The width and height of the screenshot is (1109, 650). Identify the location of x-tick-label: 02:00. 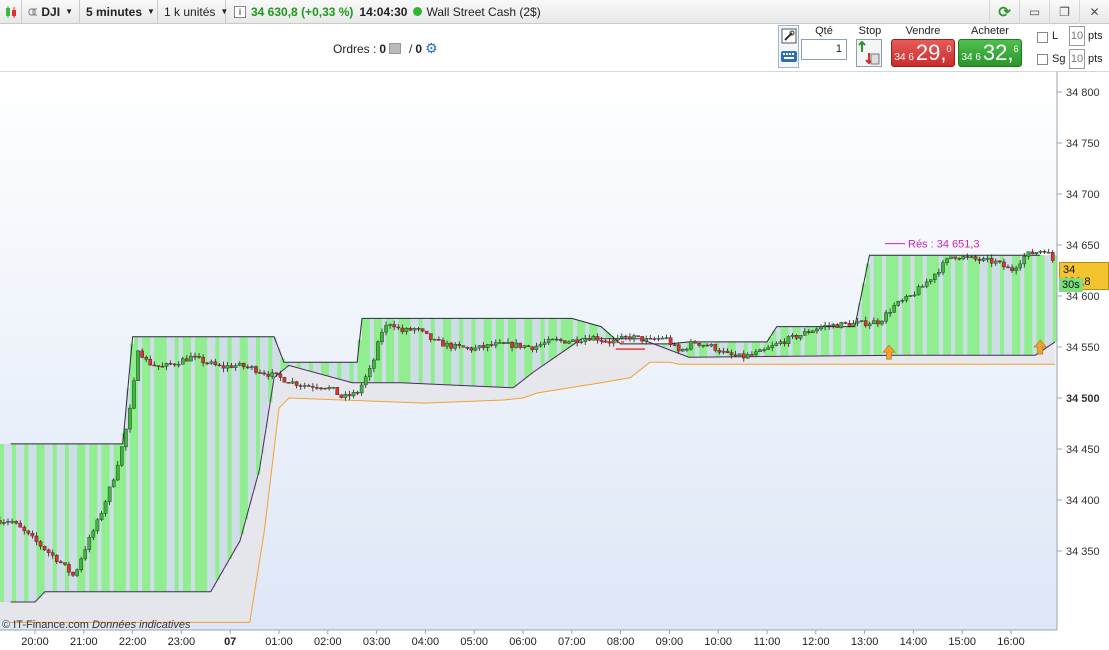
(328, 642).